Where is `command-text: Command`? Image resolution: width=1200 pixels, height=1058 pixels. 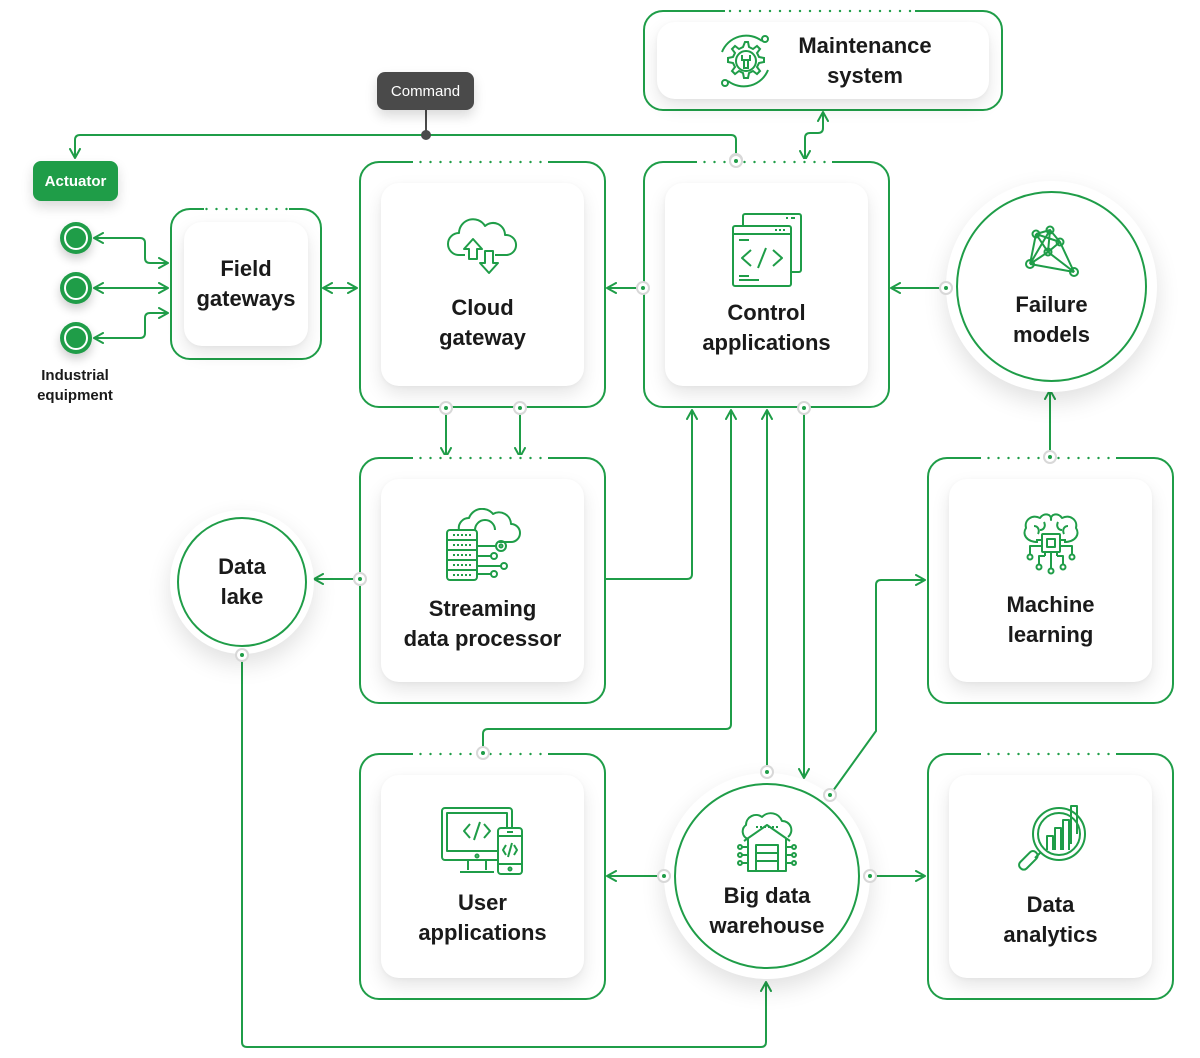 command-text: Command is located at coordinates (425, 91).